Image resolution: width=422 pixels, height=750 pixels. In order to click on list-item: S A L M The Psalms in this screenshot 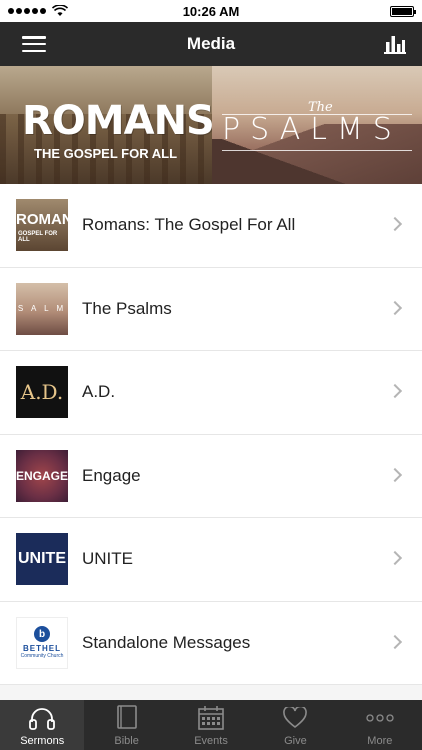, I will do `click(211, 309)`.